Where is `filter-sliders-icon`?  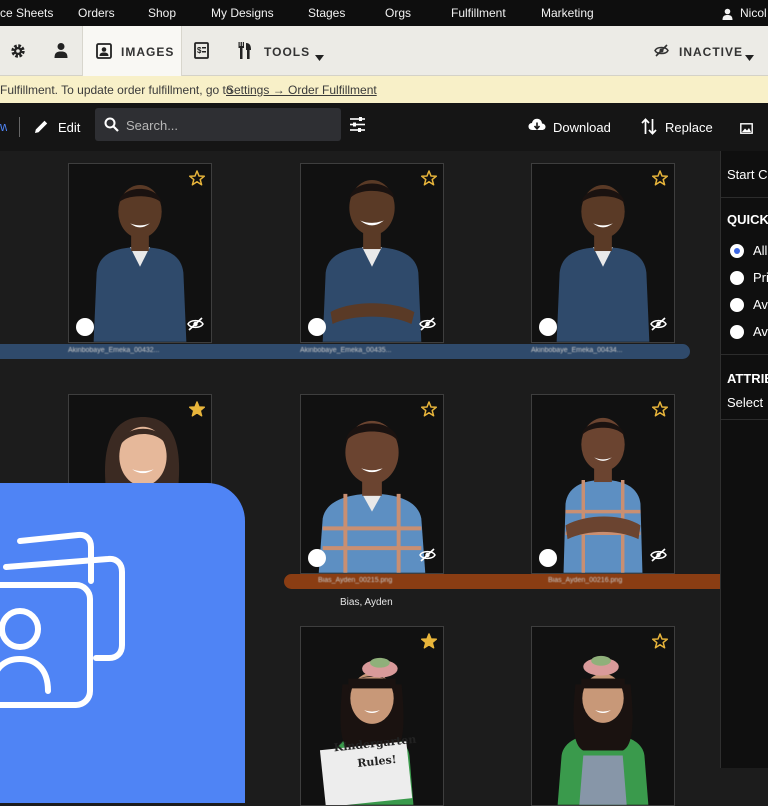 filter-sliders-icon is located at coordinates (357, 127).